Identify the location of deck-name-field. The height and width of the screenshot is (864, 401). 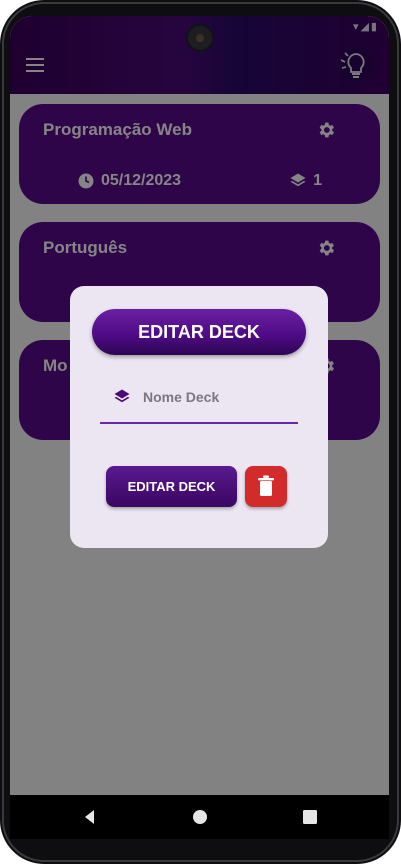
(199, 403).